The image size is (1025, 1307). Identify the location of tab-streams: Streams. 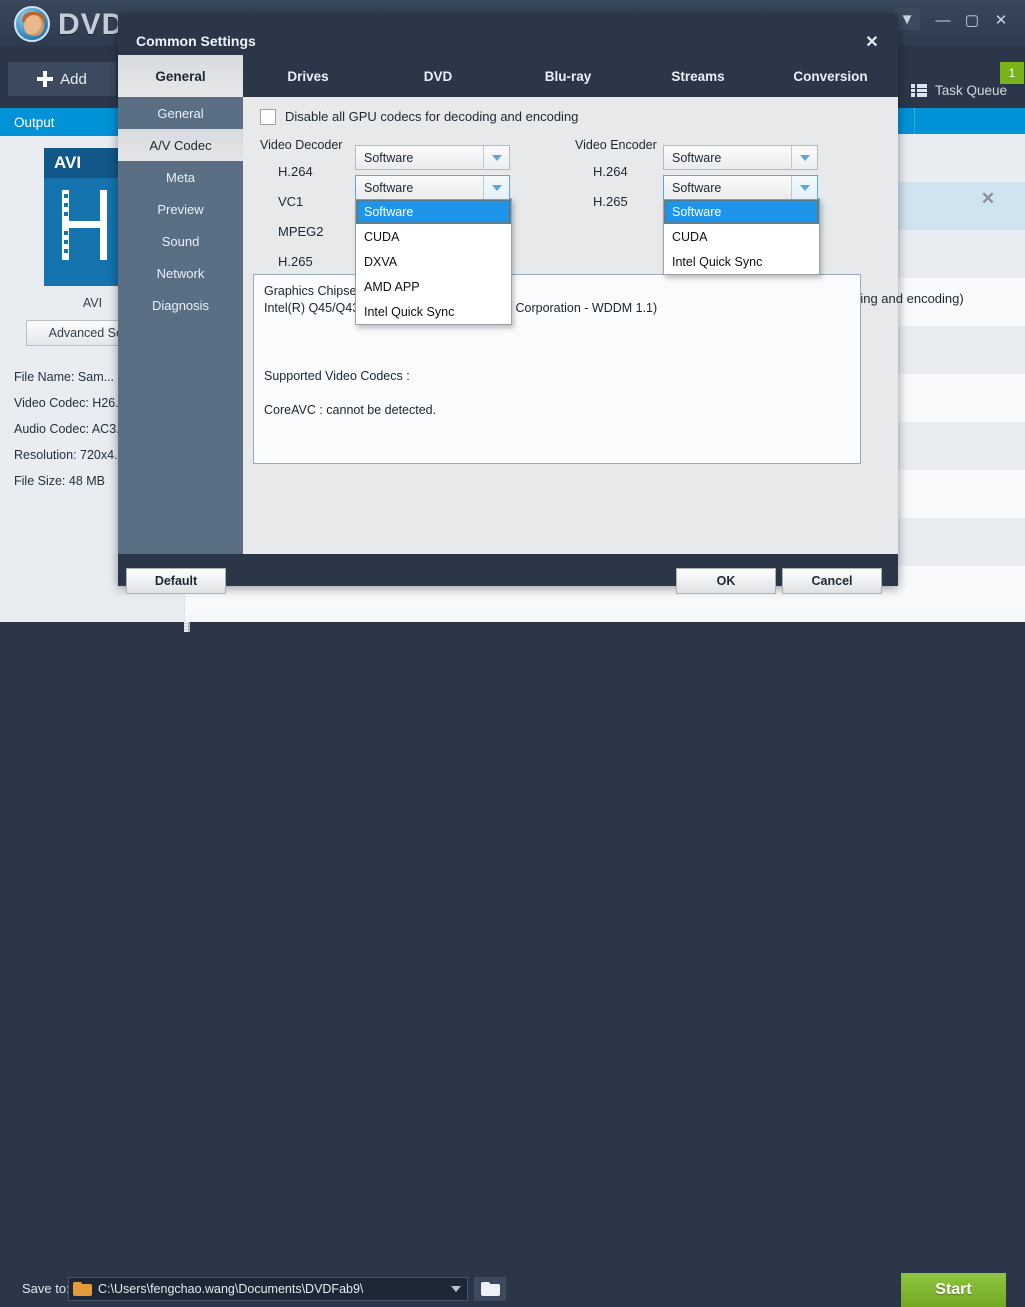
(698, 76).